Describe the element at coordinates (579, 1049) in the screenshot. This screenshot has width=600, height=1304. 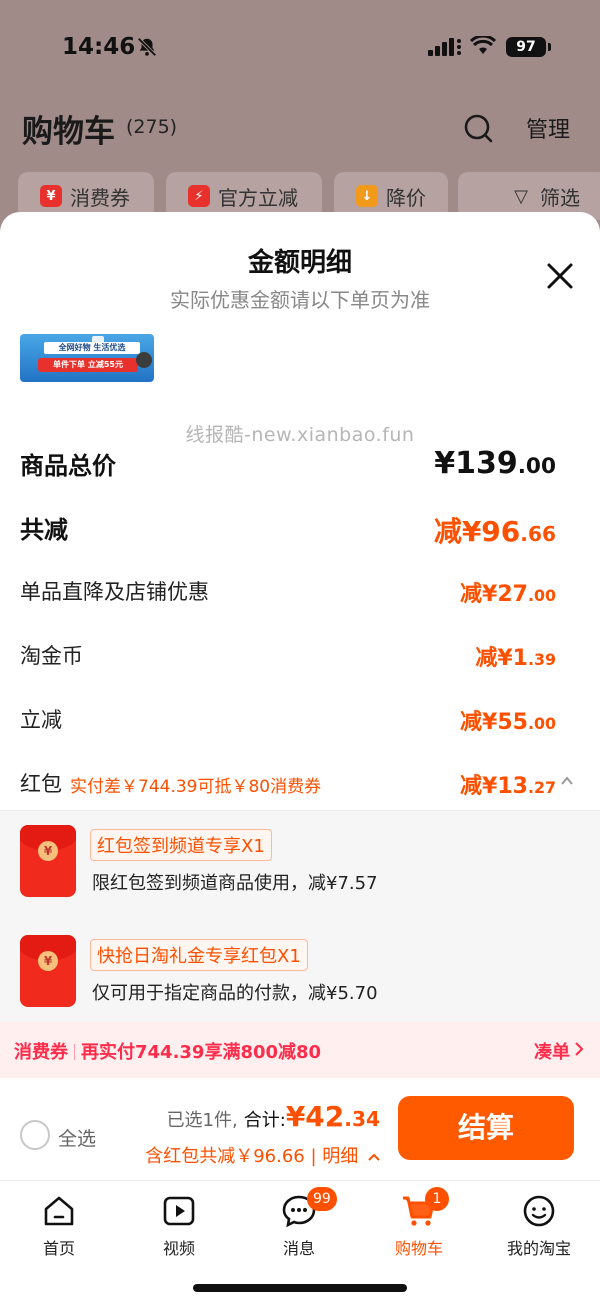
I see `chevron-right-icon` at that location.